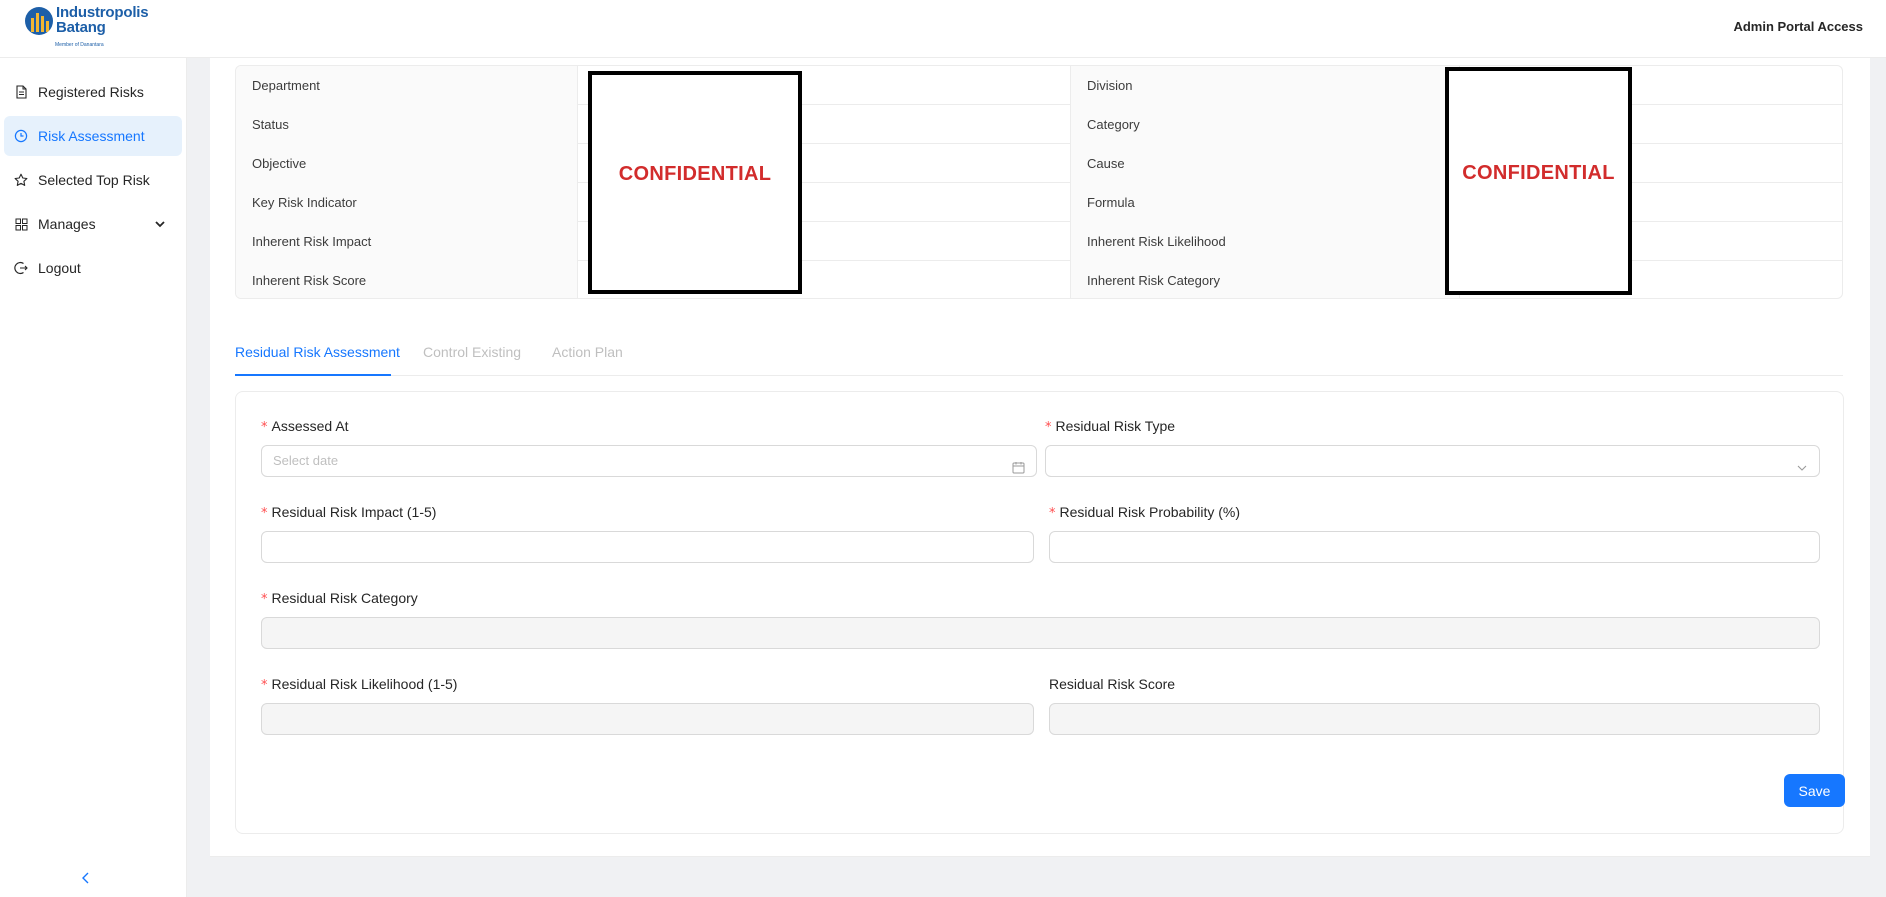 This screenshot has width=1886, height=897. Describe the element at coordinates (317, 352) in the screenshot. I see `tab-residual-risk-assessment: Residual Risk Assessment` at that location.